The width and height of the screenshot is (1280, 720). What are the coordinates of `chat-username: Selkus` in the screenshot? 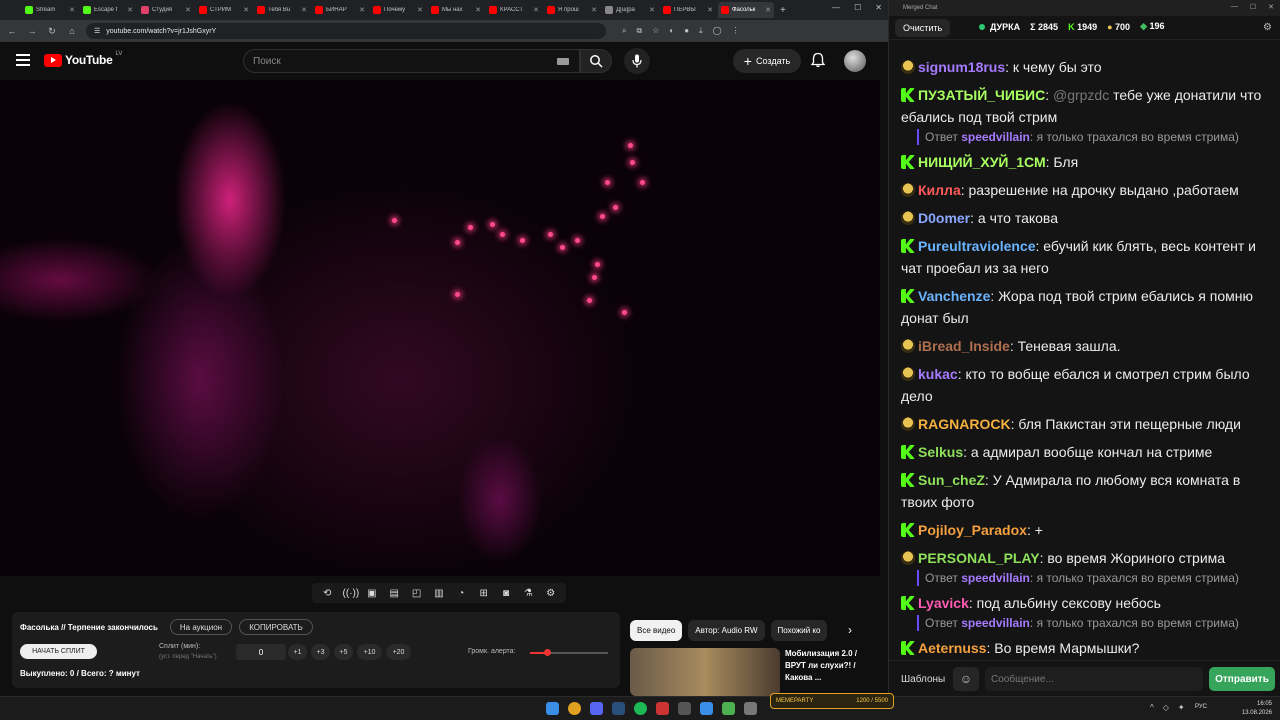 It's located at (940, 452).